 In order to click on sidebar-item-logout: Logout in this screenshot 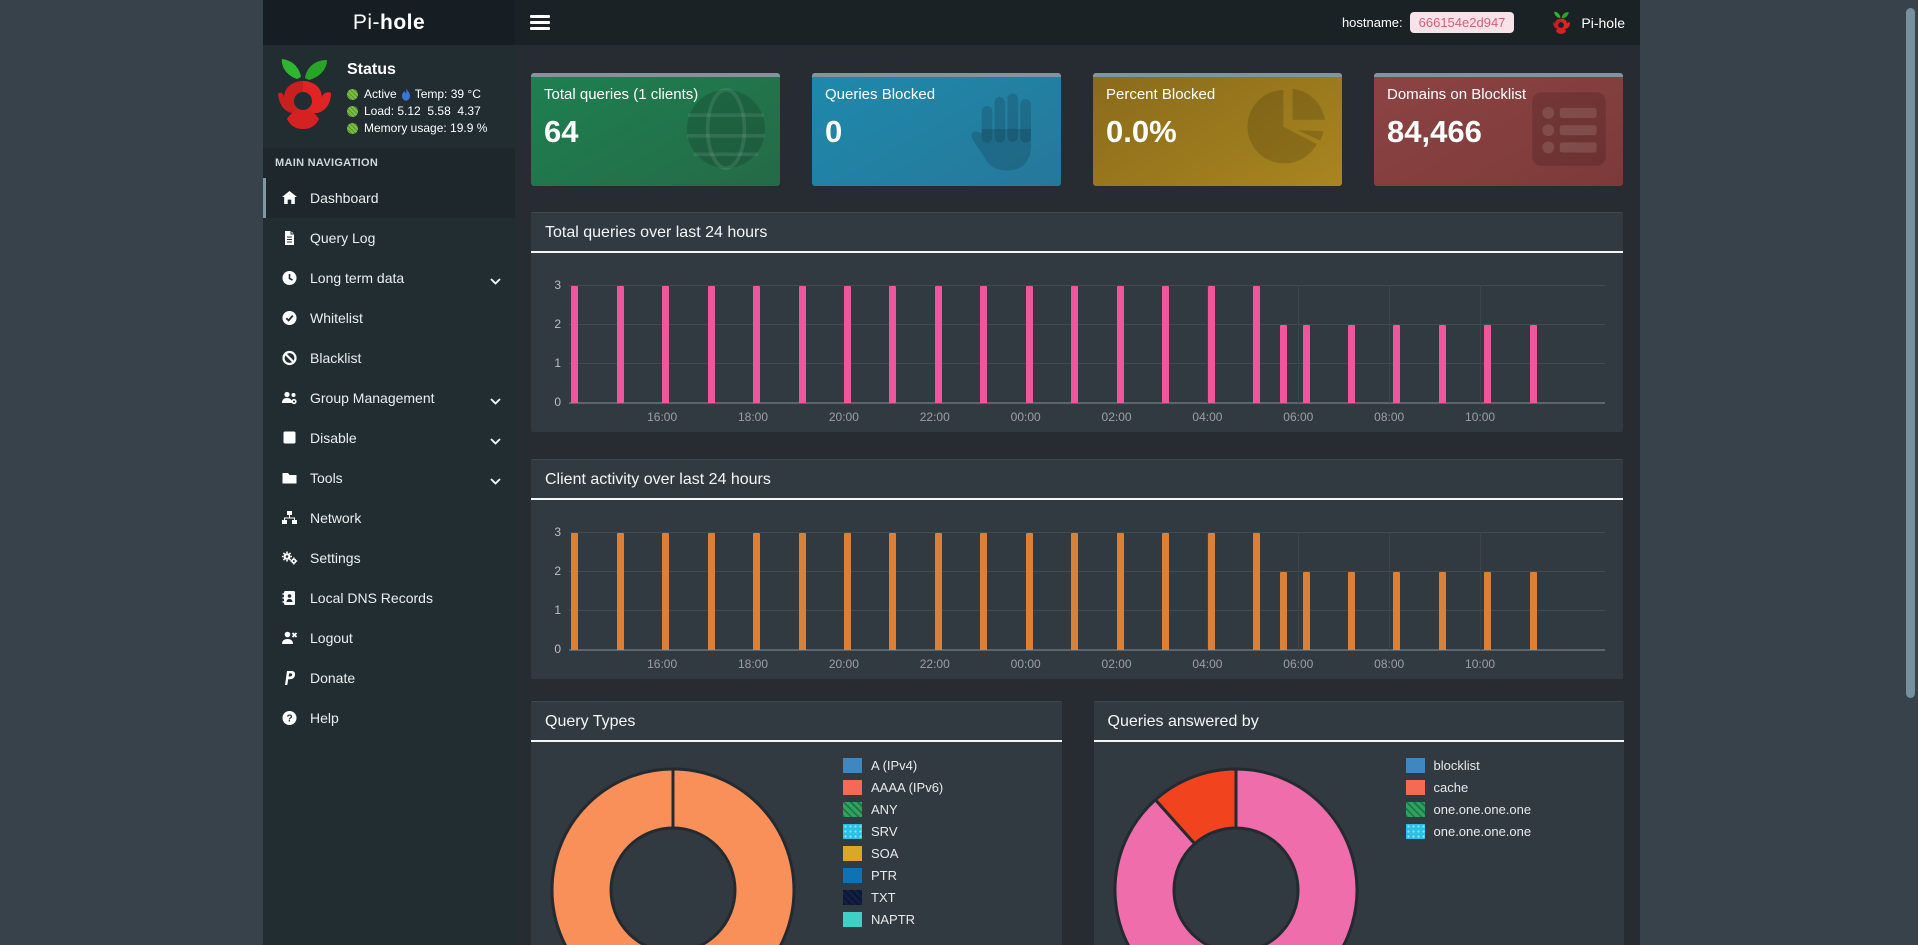, I will do `click(389, 638)`.